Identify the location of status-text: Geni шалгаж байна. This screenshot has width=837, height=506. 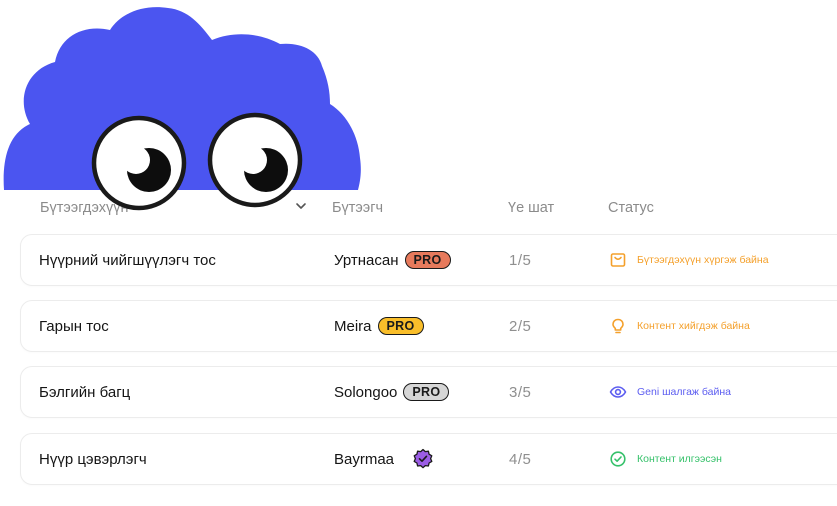
(684, 392).